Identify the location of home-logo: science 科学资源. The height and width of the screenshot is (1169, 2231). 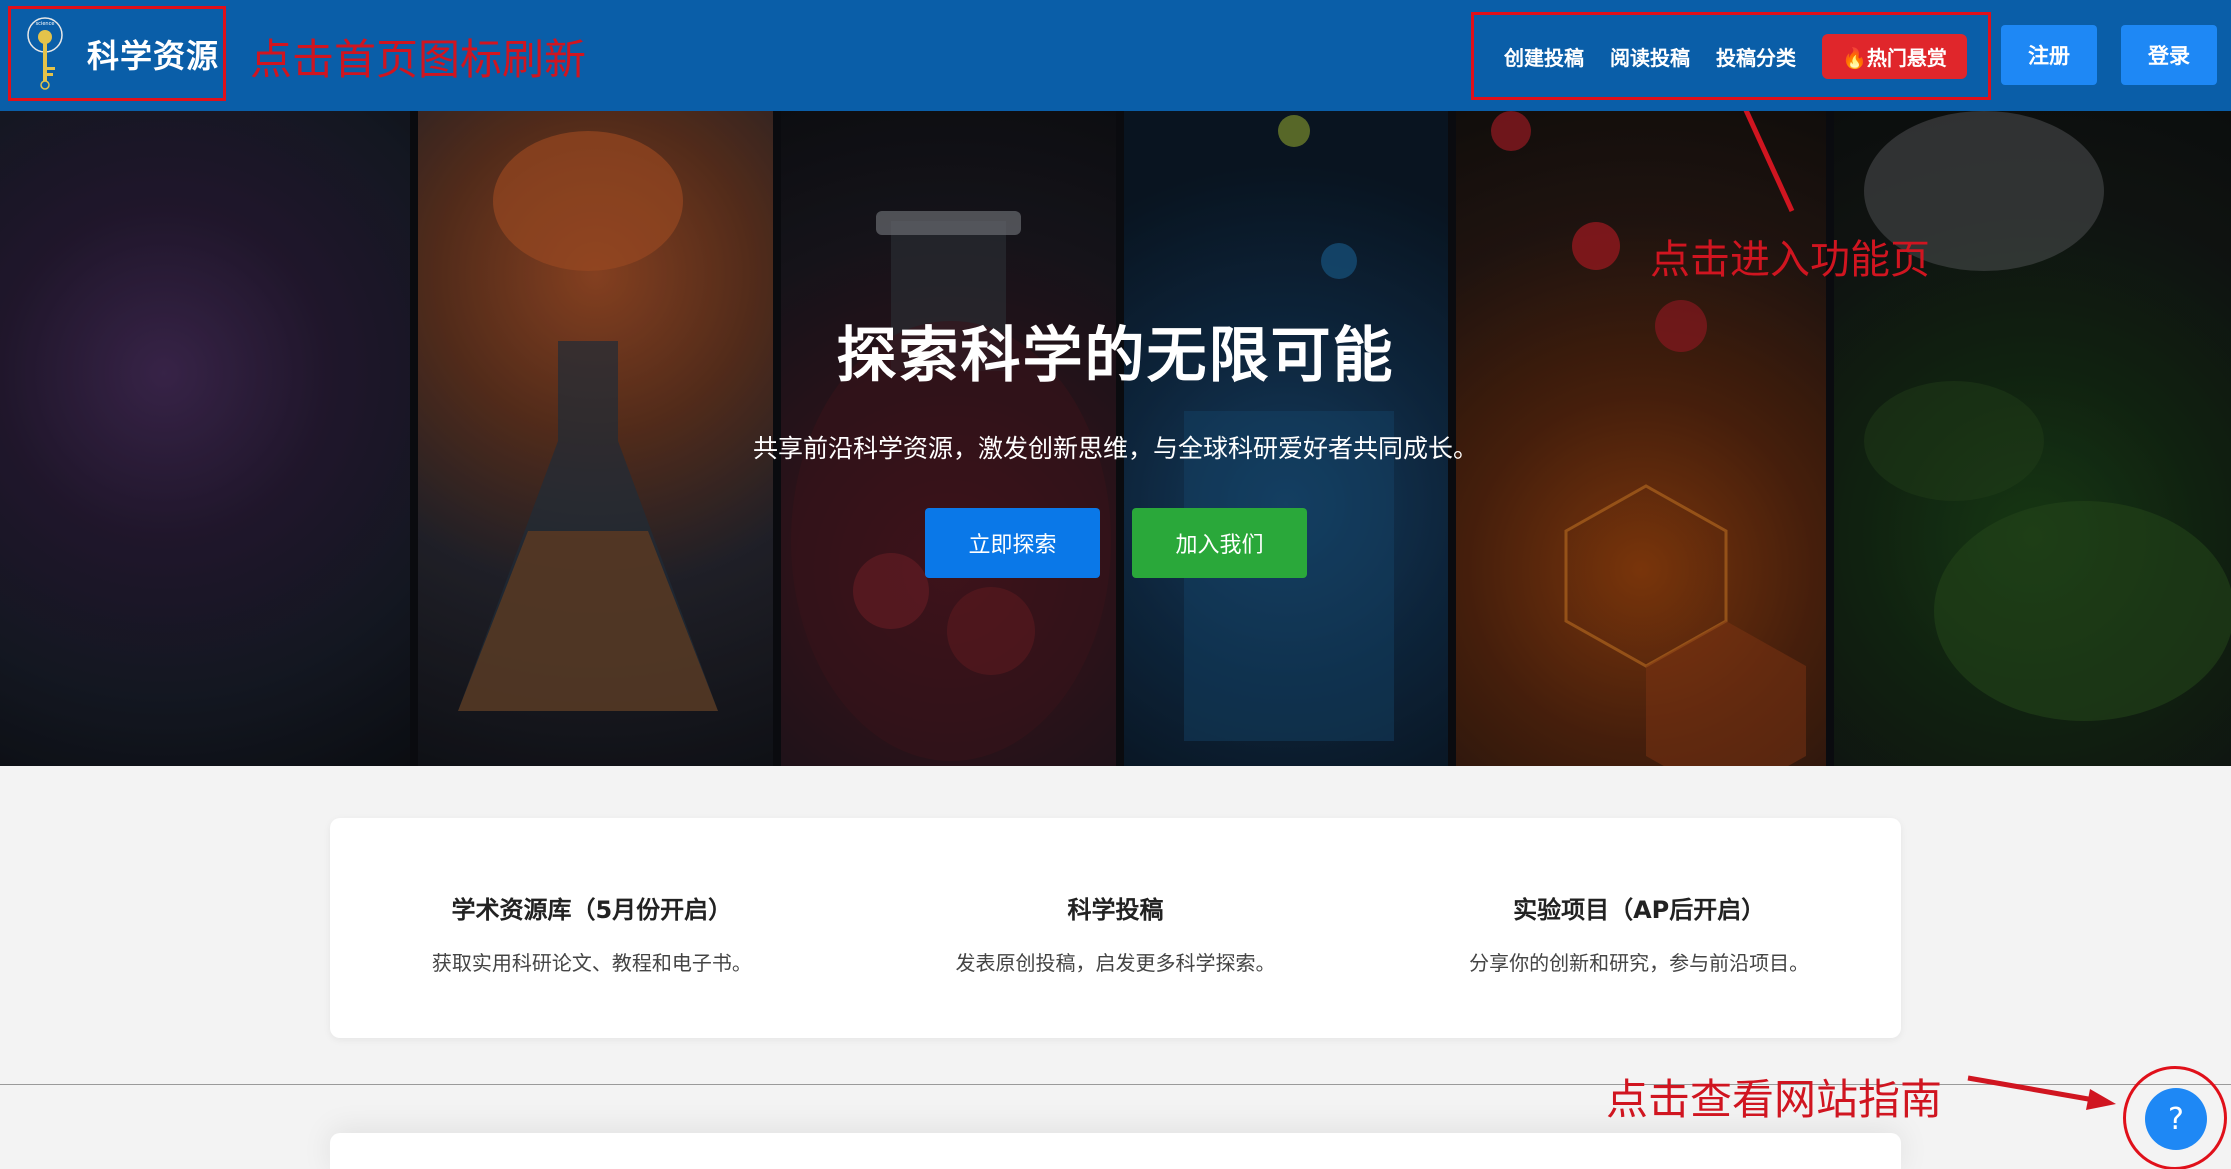
(117, 53).